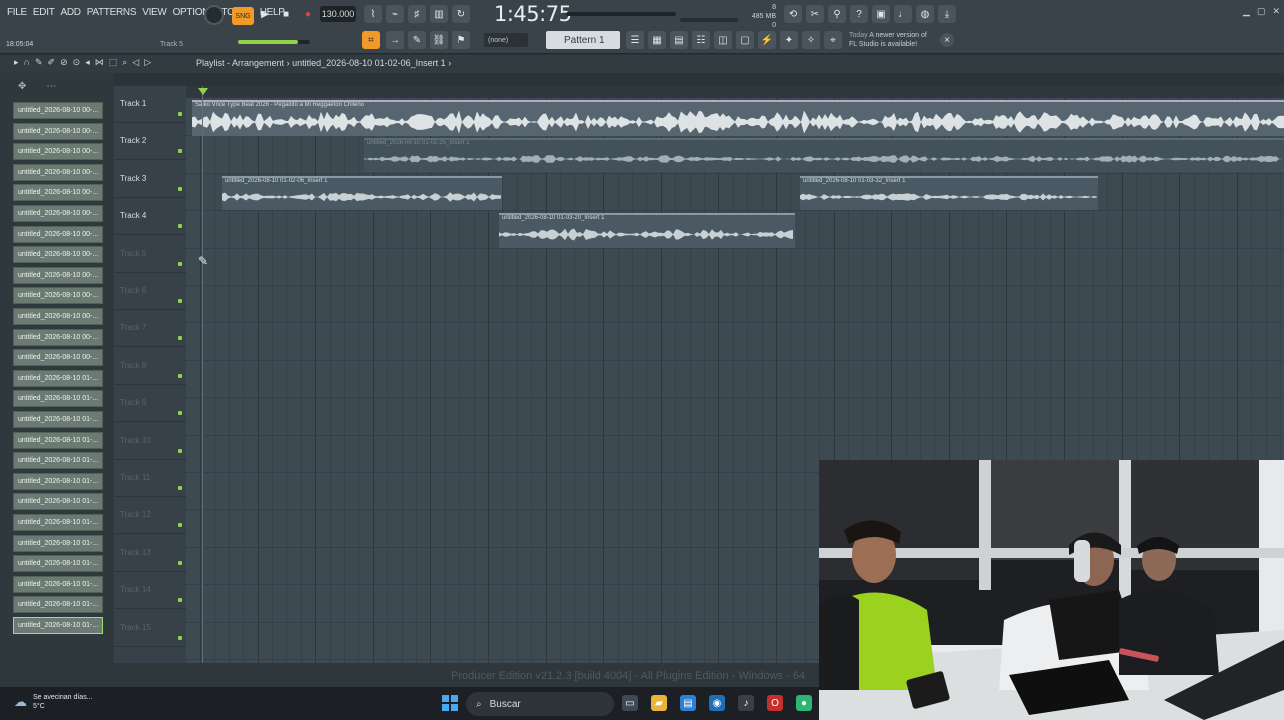  What do you see at coordinates (373, 14) in the screenshot?
I see `metronome-icon: ⌇` at bounding box center [373, 14].